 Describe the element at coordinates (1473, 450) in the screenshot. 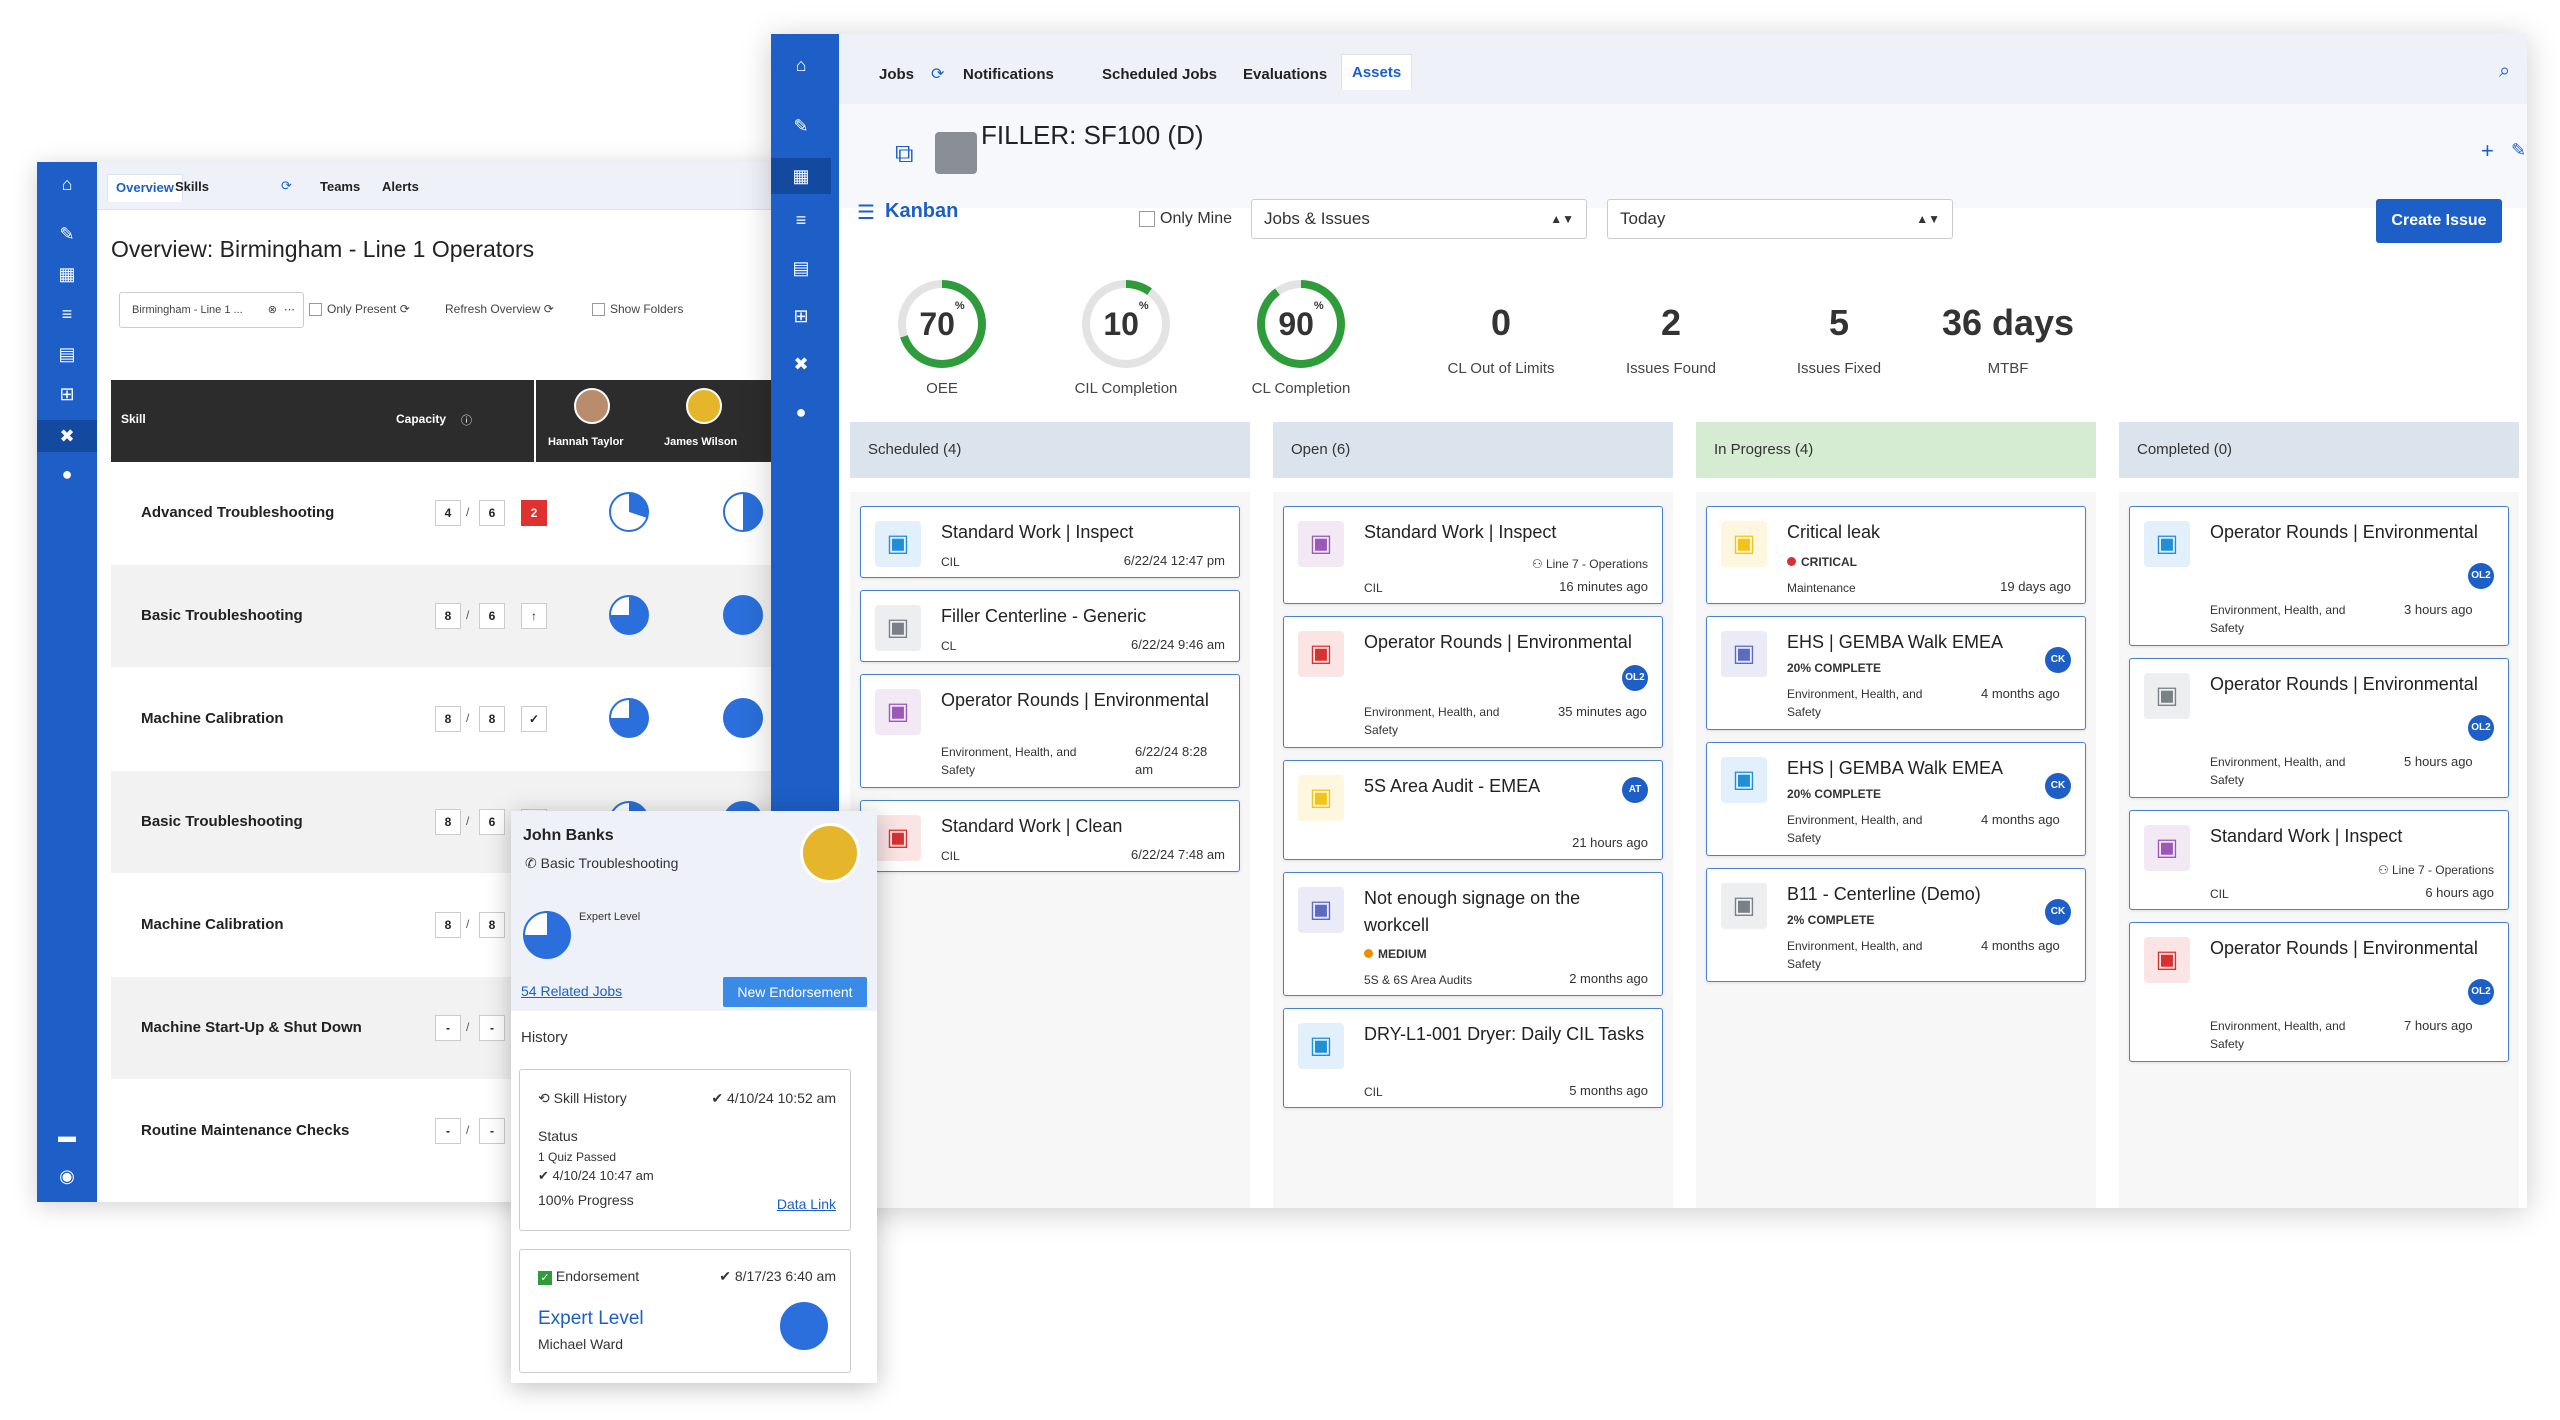

I see `kanban-column-header: Open (6)` at that location.